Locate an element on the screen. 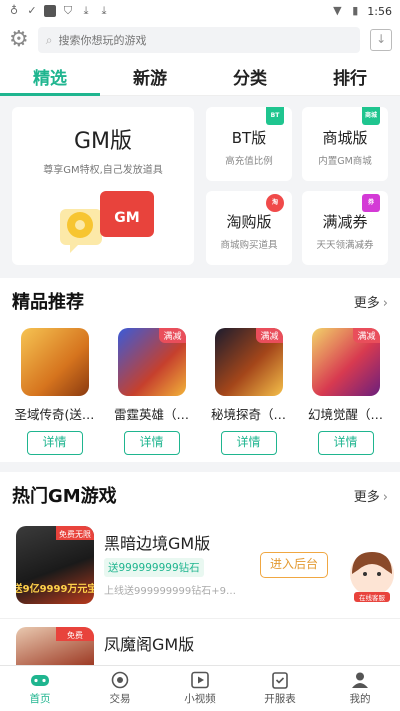 The width and height of the screenshot is (400, 711). taobuy-version-card: 淘 淘购版 商城购买道具 is located at coordinates (249, 228).